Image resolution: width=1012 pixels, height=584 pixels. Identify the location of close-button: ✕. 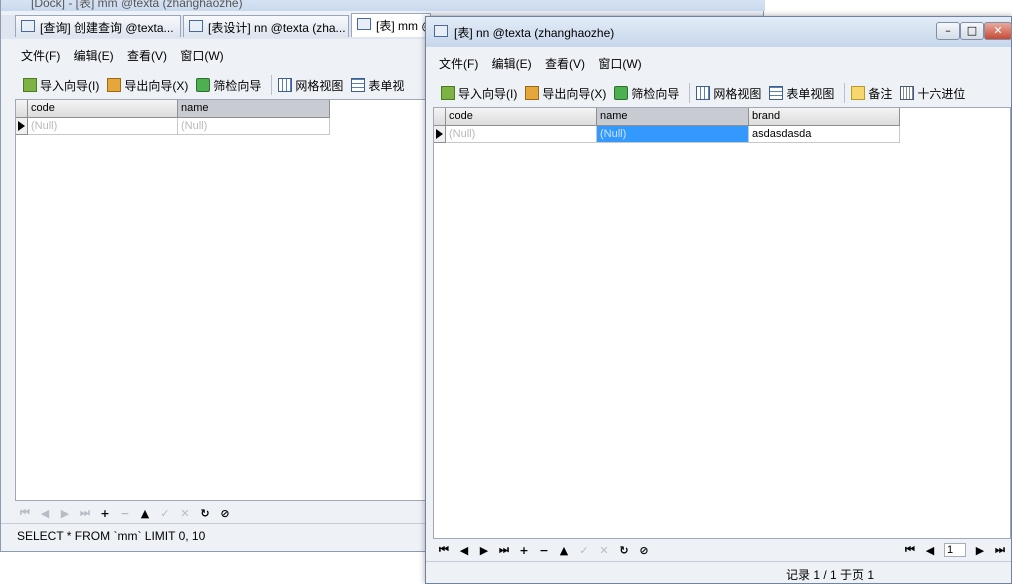
(998, 31).